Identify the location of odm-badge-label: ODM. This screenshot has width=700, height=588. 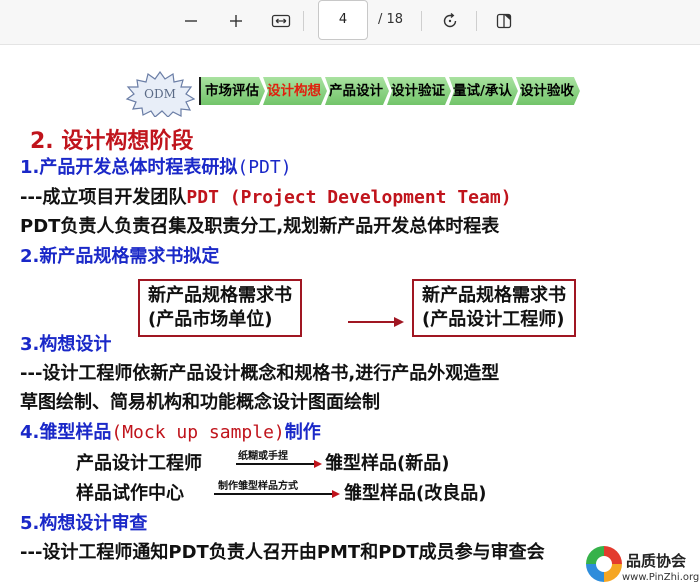
(160, 94).